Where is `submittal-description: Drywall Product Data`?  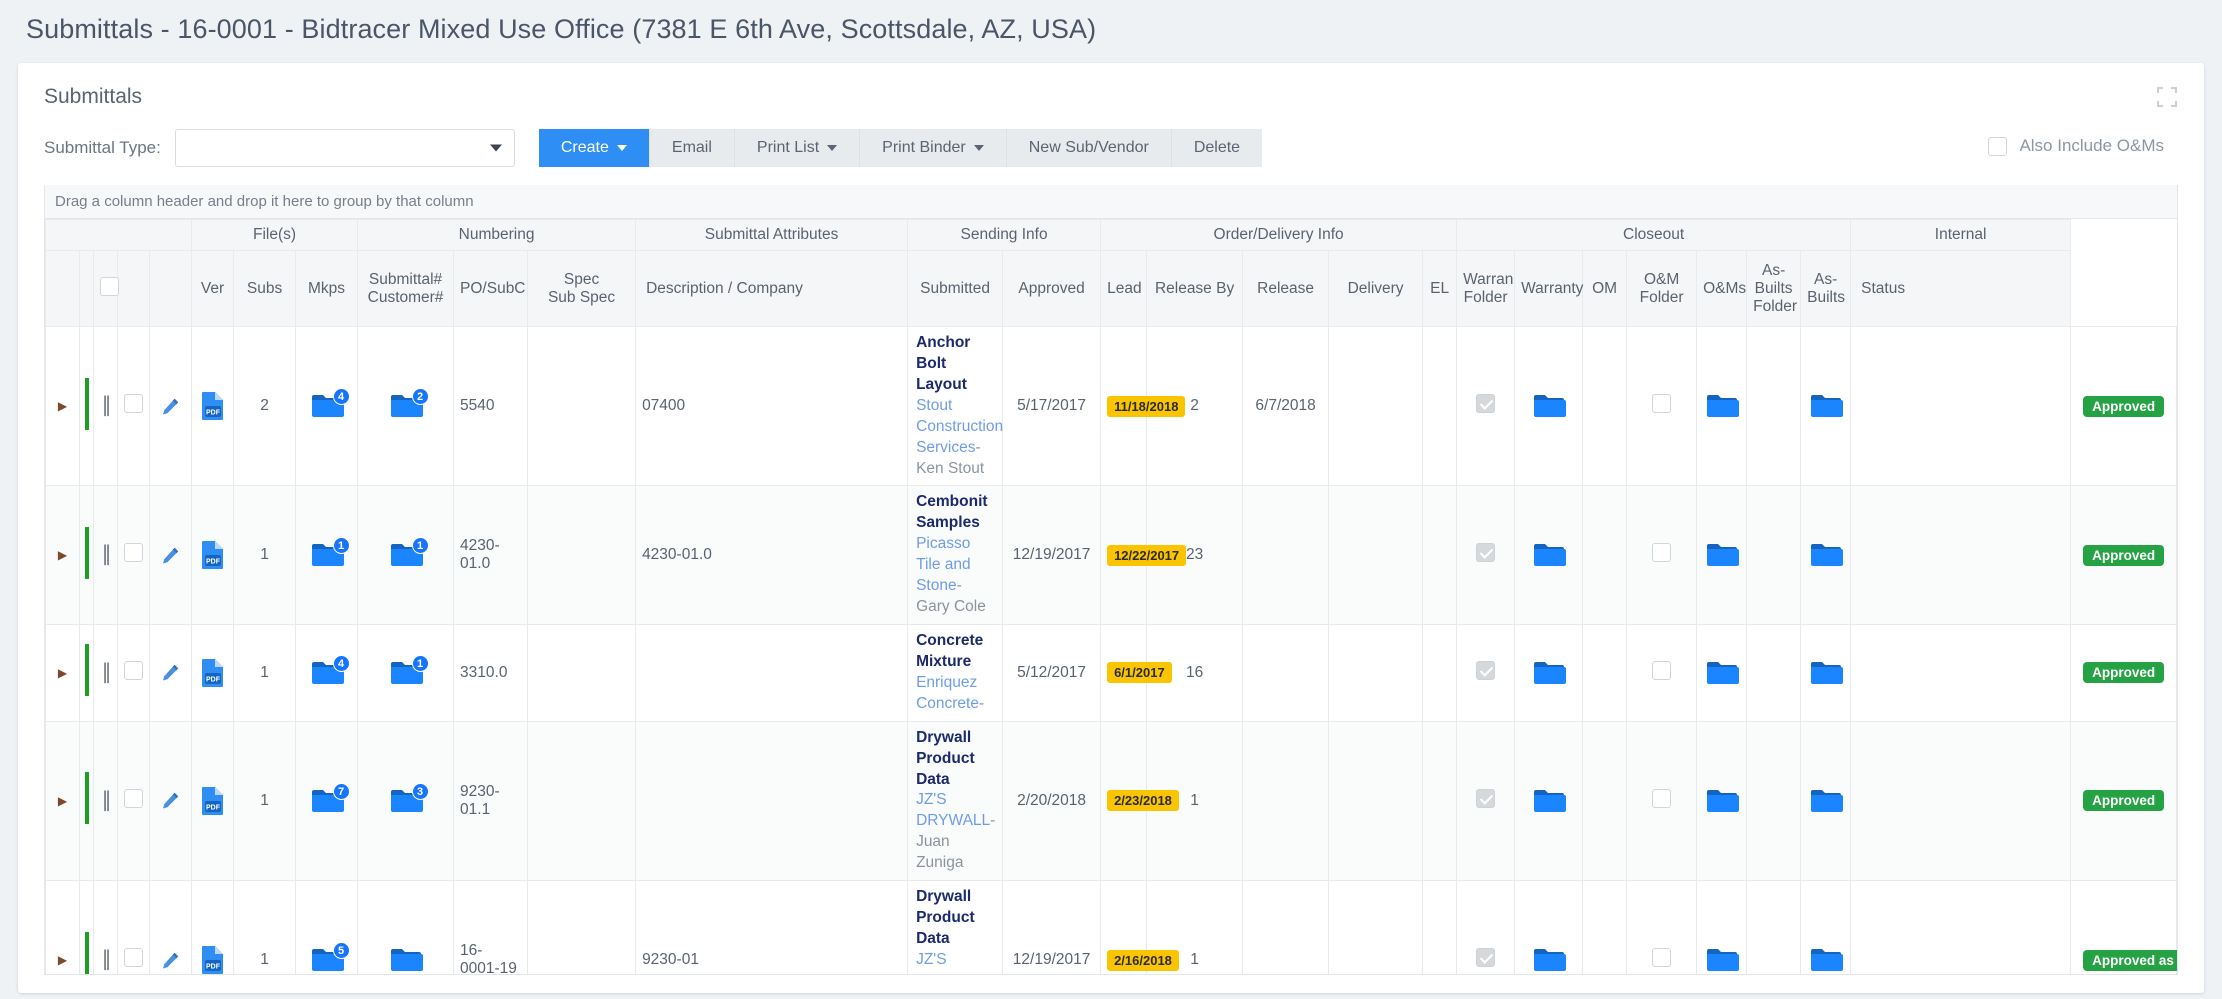
submittal-description: Drywall Product Data is located at coordinates (956, 759).